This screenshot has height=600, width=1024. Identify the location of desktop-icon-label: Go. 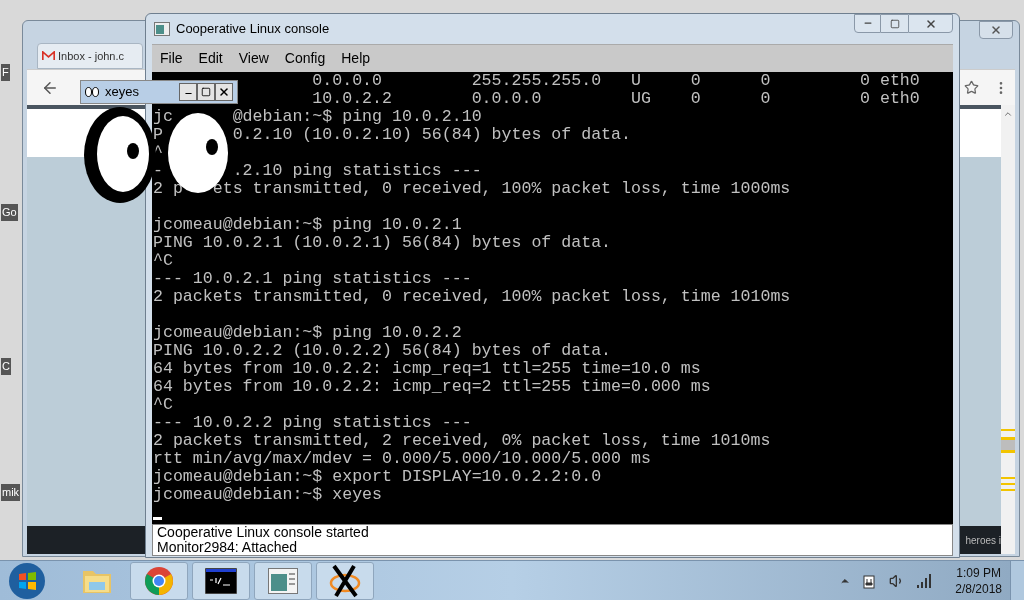
(9, 212).